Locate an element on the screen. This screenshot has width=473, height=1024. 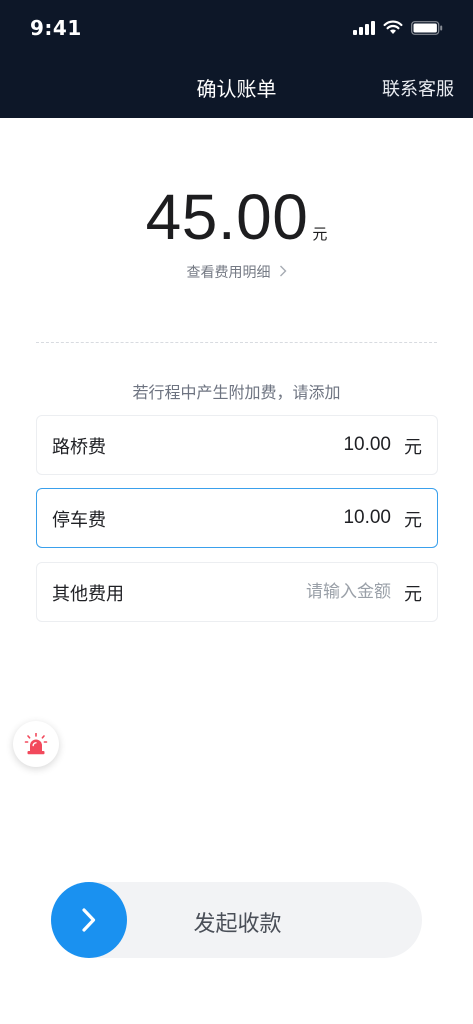
fee-label: 其他费用 is located at coordinates (88, 594).